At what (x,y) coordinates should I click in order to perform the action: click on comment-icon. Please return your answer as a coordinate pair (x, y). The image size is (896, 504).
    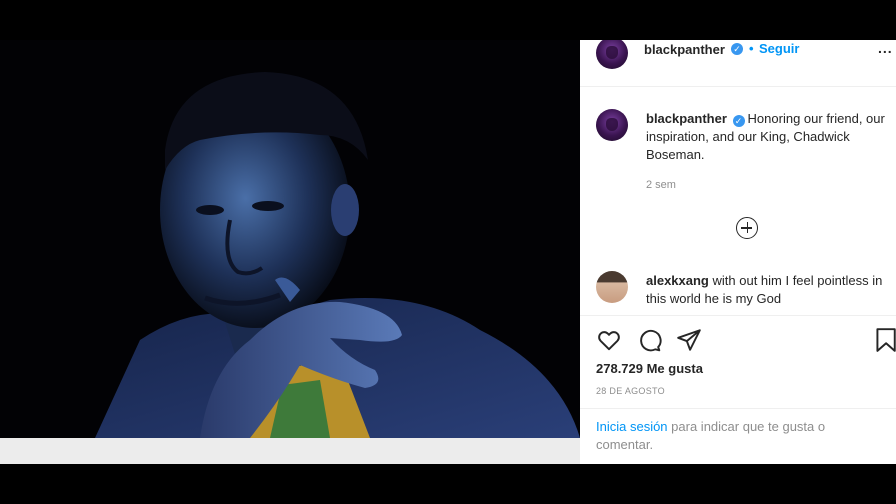
    Looking at the image, I should click on (649, 340).